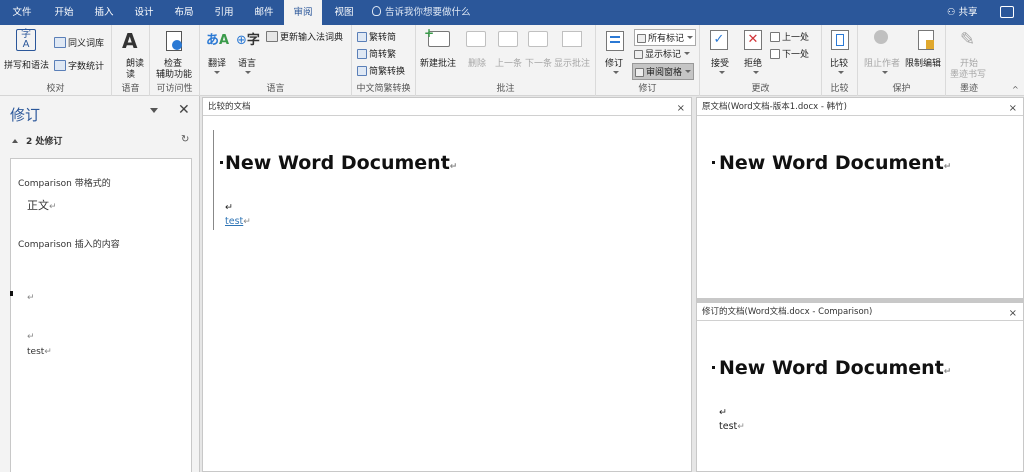 The image size is (1024, 472). Describe the element at coordinates (22, 12) in the screenshot. I see `tab-file: 文件` at that location.